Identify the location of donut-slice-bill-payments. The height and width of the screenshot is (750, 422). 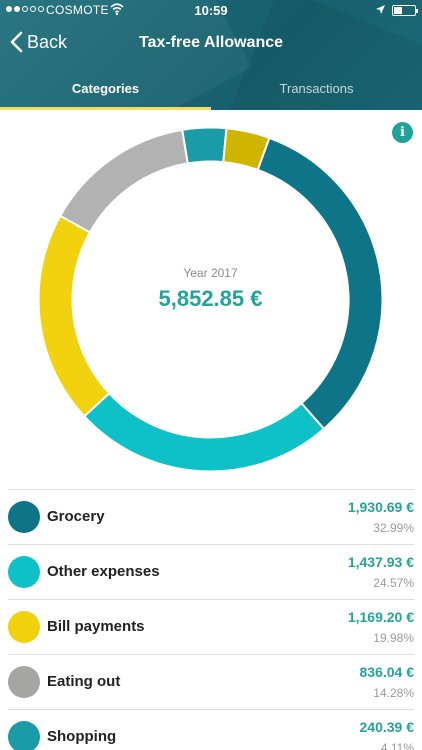
(74, 316).